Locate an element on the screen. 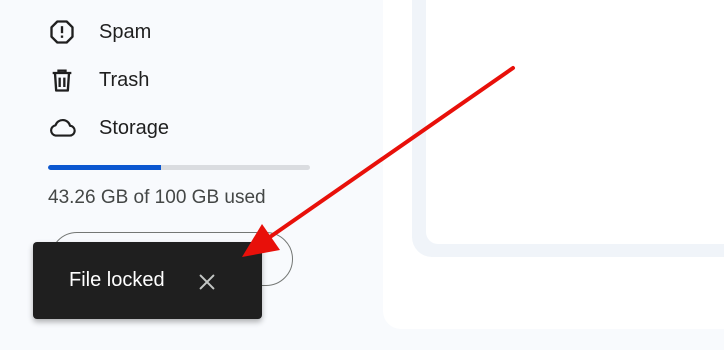  storage-usage-bar is located at coordinates (179, 167).